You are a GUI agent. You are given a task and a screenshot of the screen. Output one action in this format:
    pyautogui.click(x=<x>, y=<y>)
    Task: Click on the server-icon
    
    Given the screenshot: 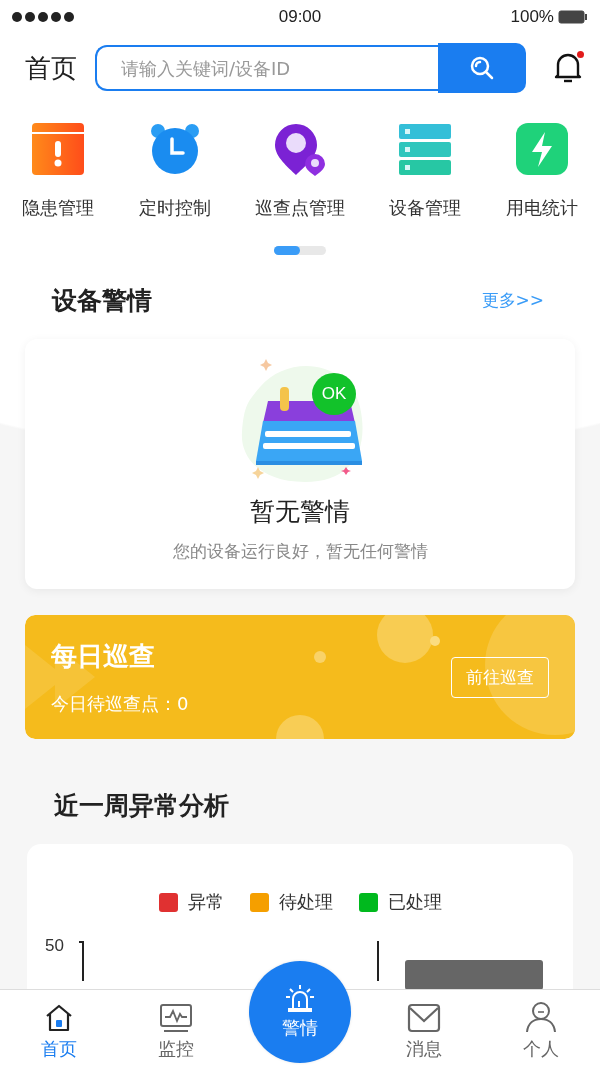 What is the action you would take?
    pyautogui.click(x=425, y=149)
    